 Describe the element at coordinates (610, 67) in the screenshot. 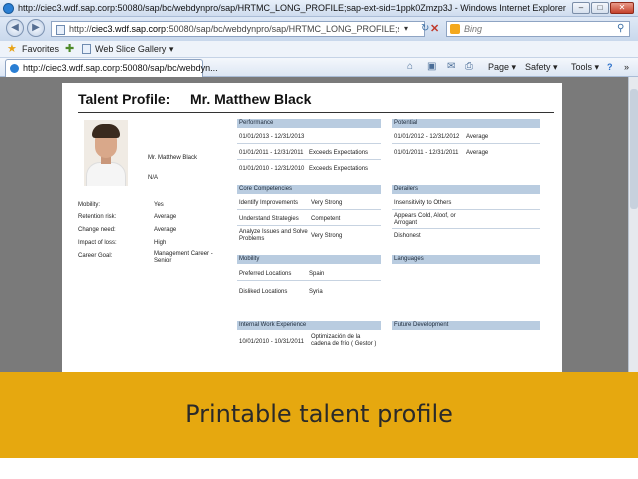

I see `help-icon: ?` at that location.